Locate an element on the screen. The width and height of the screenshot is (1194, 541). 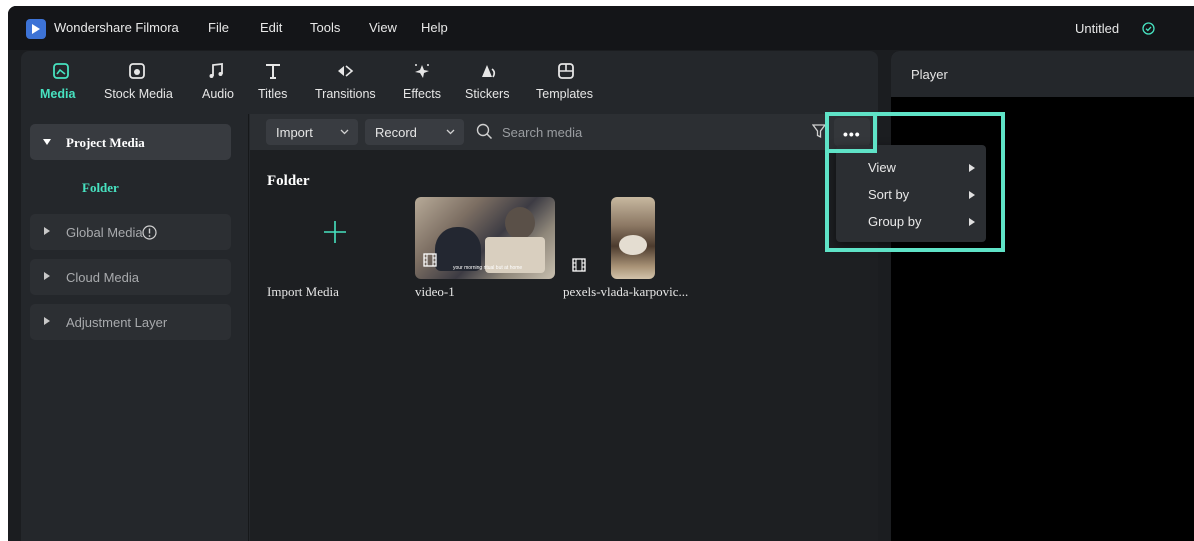
tab-transitions: Transitions is located at coordinates (344, 82).